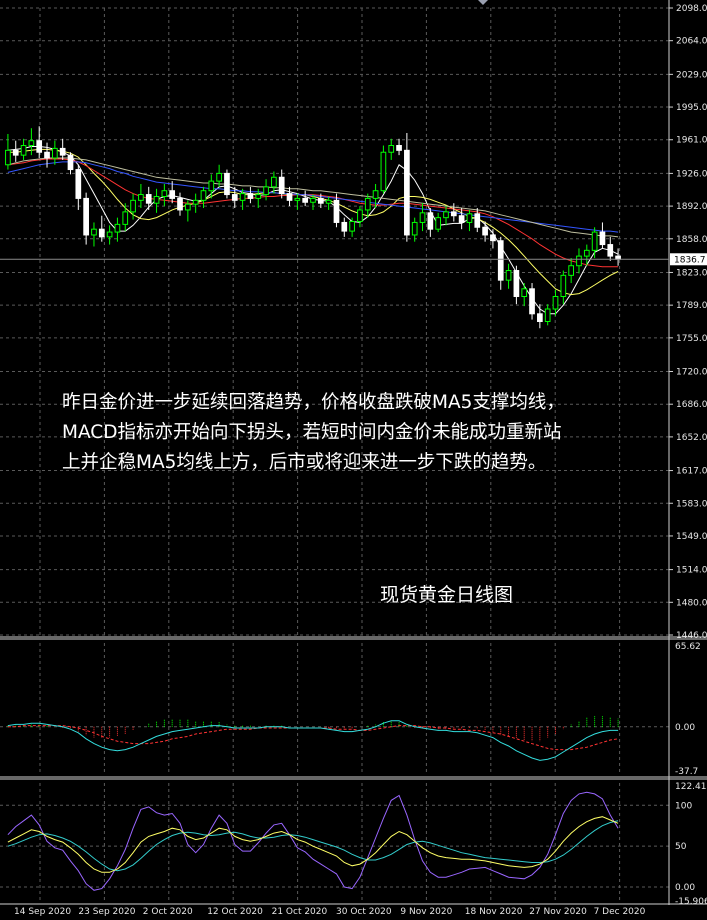 This screenshot has width=707, height=920. What do you see at coordinates (313, 844) in the screenshot?
I see `osc-line-k` at bounding box center [313, 844].